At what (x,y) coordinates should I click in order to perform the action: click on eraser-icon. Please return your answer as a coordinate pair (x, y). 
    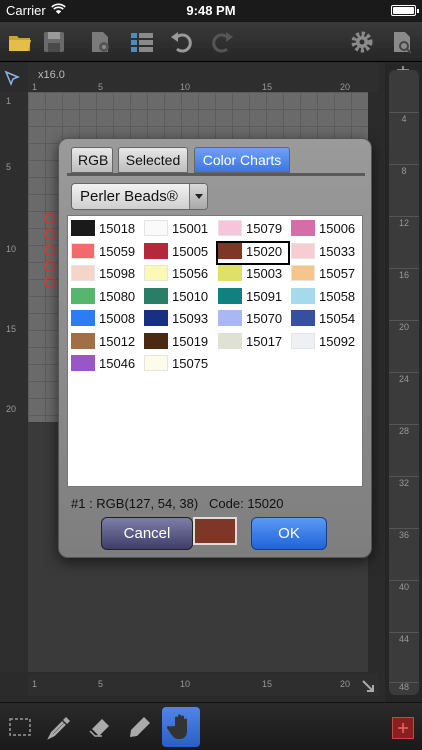
    Looking at the image, I should click on (100, 727).